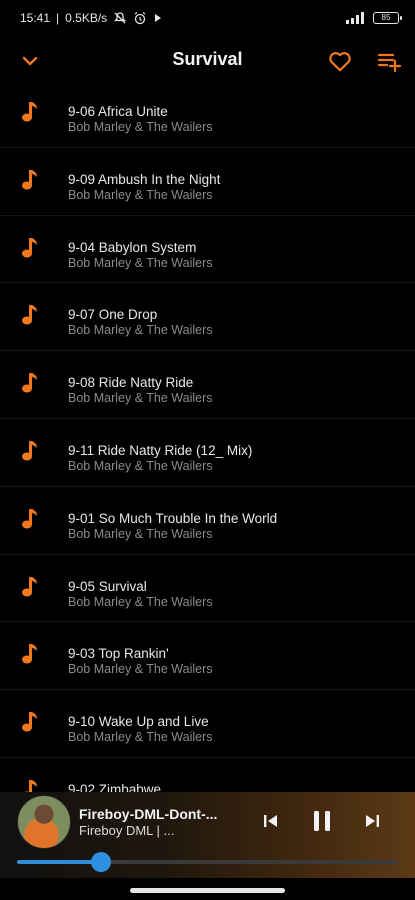 The image size is (415, 900). Describe the element at coordinates (44, 822) in the screenshot. I see `album-art` at that location.